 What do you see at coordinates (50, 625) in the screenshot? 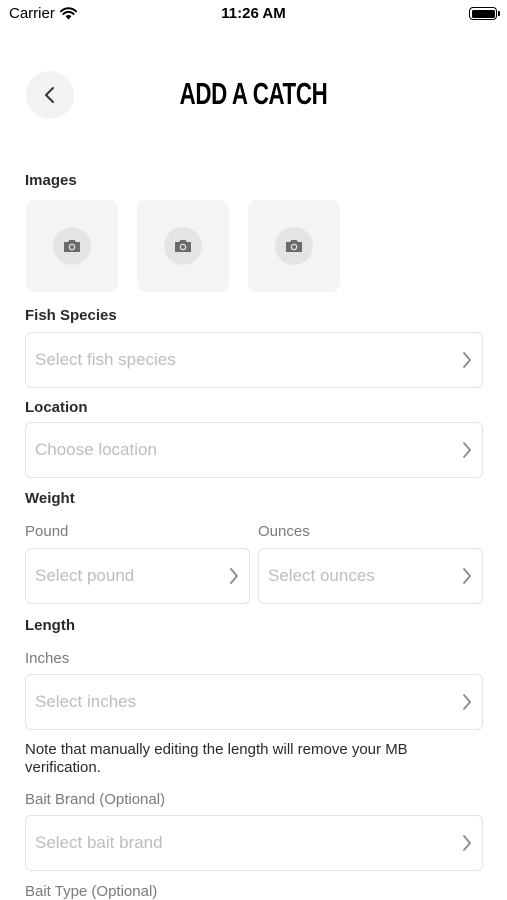
I see `length-label: Length` at bounding box center [50, 625].